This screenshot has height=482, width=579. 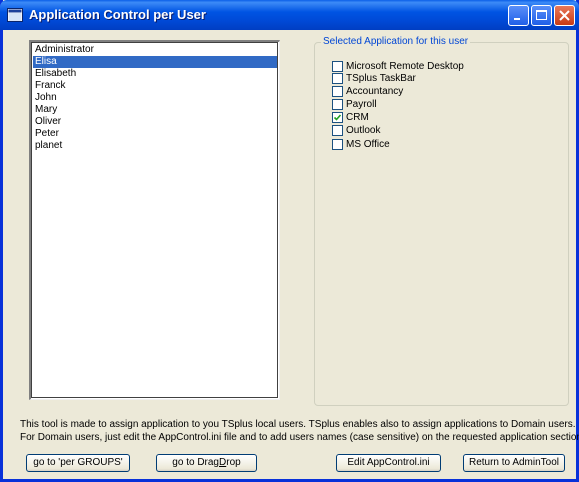 What do you see at coordinates (518, 15) in the screenshot?
I see `minimize-button` at bounding box center [518, 15].